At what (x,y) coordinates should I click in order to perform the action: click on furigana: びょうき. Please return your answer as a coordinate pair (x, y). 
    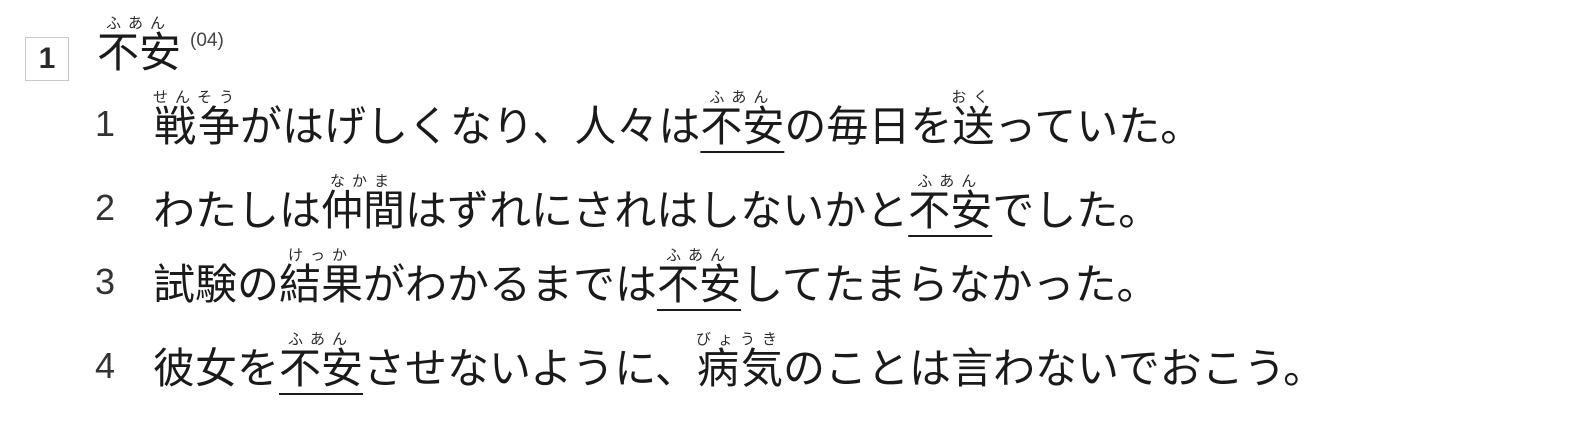
    Looking at the image, I should click on (739, 339).